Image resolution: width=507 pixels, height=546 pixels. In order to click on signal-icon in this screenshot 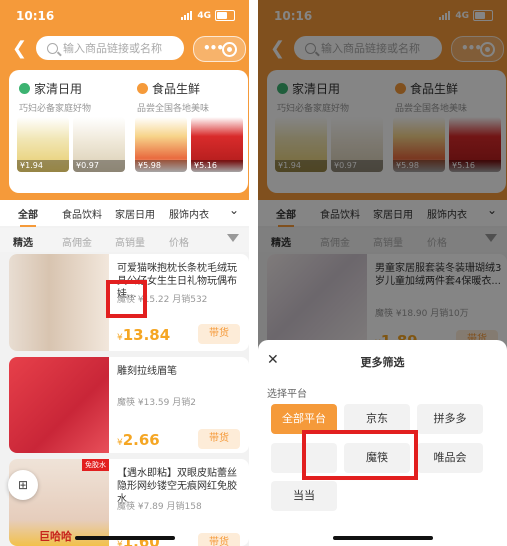, I will do `click(187, 15)`.